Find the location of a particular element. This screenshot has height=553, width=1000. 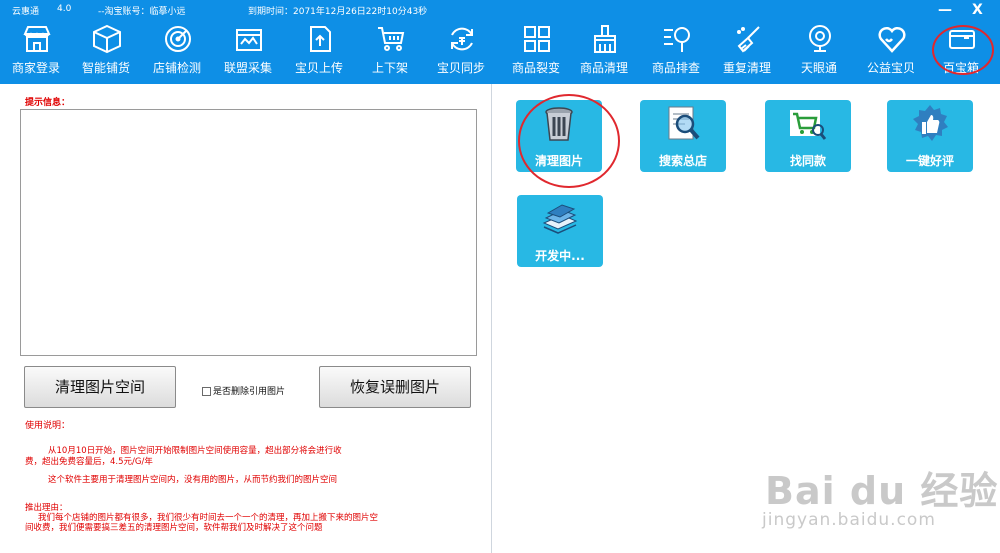

toolbar-label: 百宝箱 is located at coordinates (960, 68).